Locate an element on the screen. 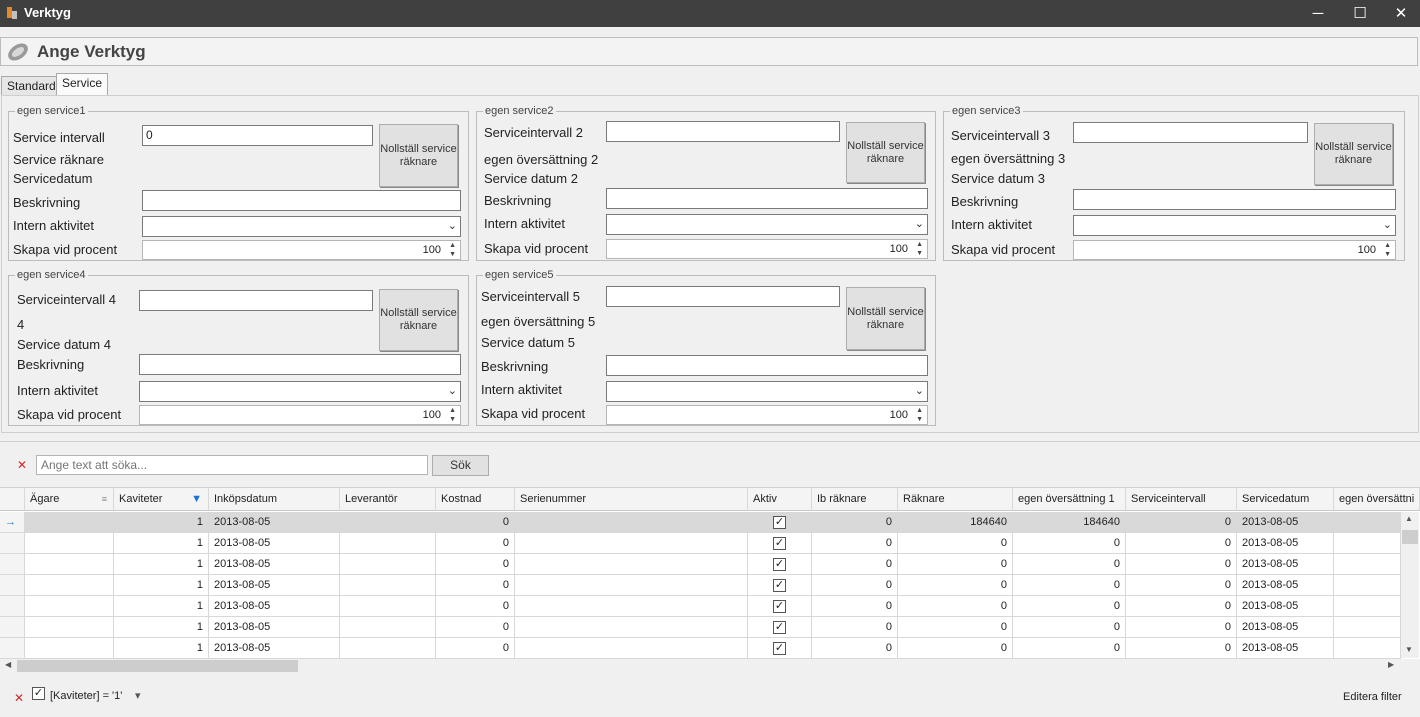 This screenshot has width=1420, height=717. column-header-egen-oversattning-2: egen översättni is located at coordinates (1377, 499).